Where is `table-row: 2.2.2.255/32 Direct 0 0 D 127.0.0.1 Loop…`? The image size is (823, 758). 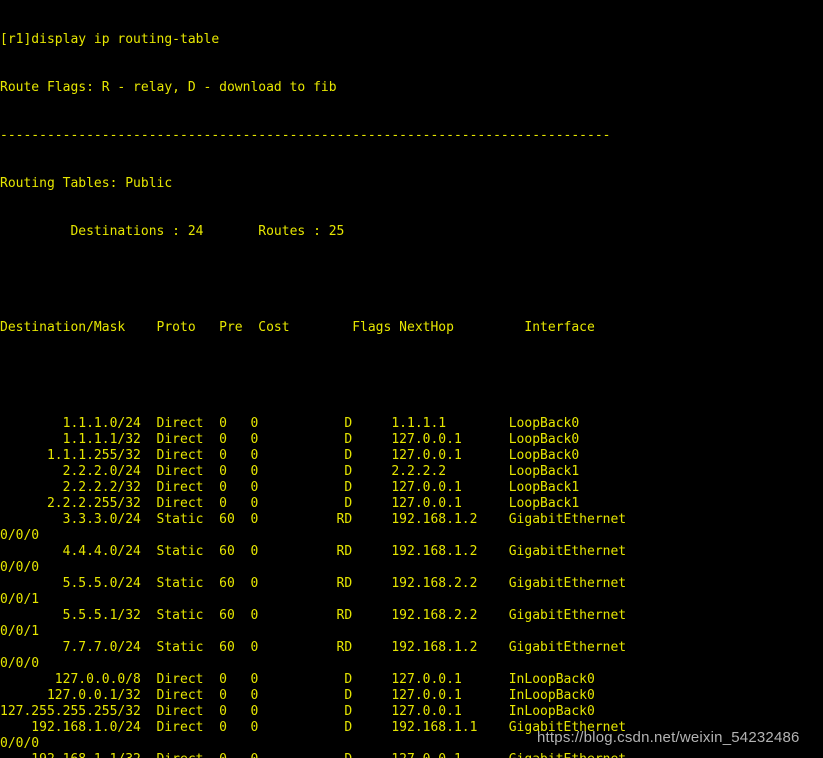
table-row: 2.2.2.255/32 Direct 0 0 D 127.0.0.1 Loop… is located at coordinates (290, 503).